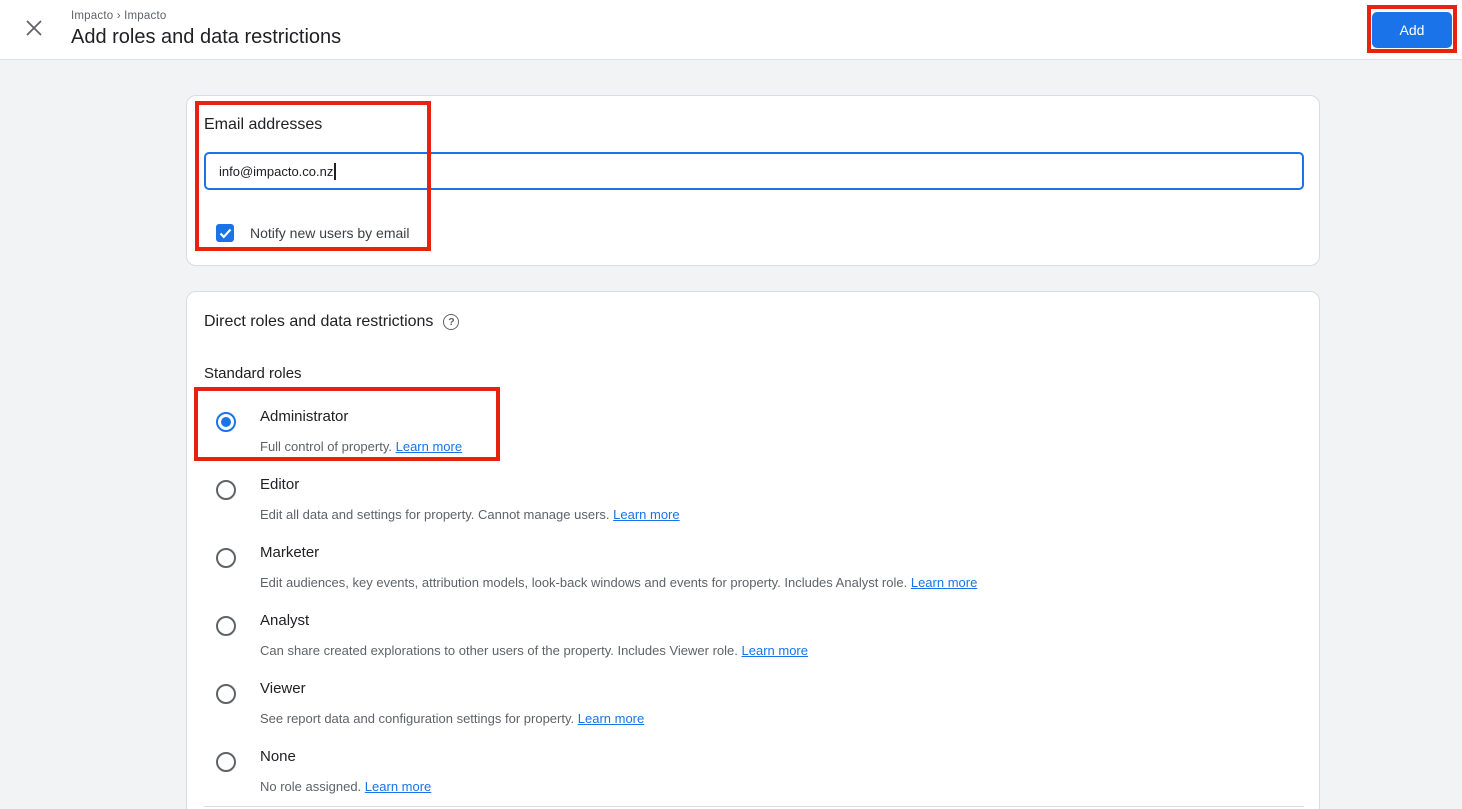 Image resolution: width=1462 pixels, height=809 pixels. What do you see at coordinates (754, 806) in the screenshot?
I see `roles-divider` at bounding box center [754, 806].